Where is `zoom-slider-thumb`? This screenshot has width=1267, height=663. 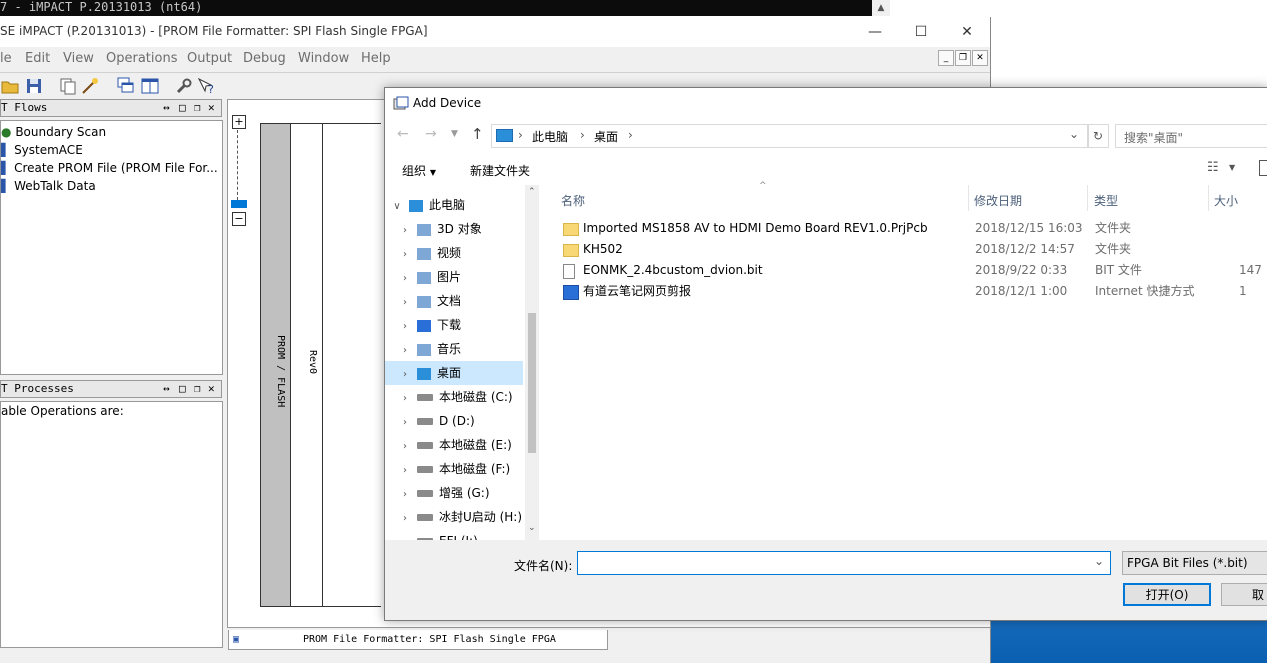
zoom-slider-thumb is located at coordinates (239, 204).